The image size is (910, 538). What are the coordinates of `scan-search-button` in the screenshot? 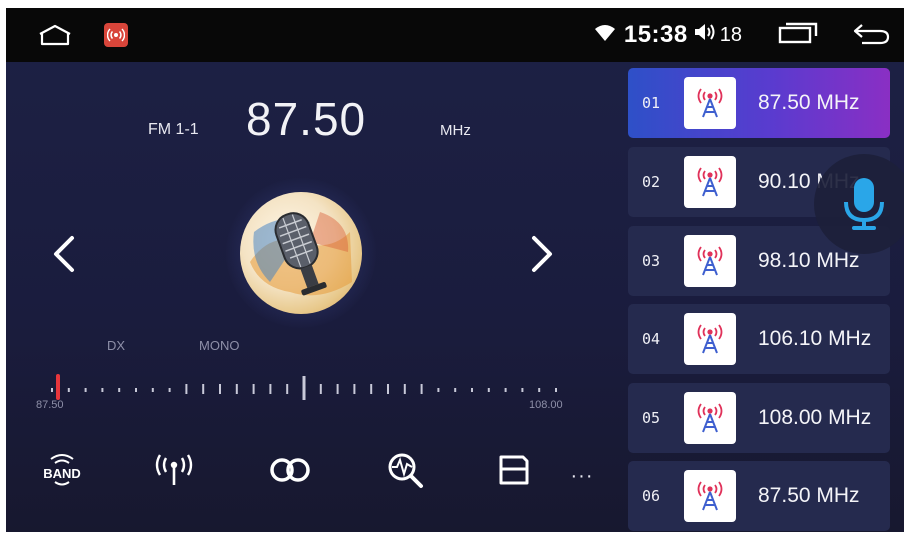 It's located at (406, 470).